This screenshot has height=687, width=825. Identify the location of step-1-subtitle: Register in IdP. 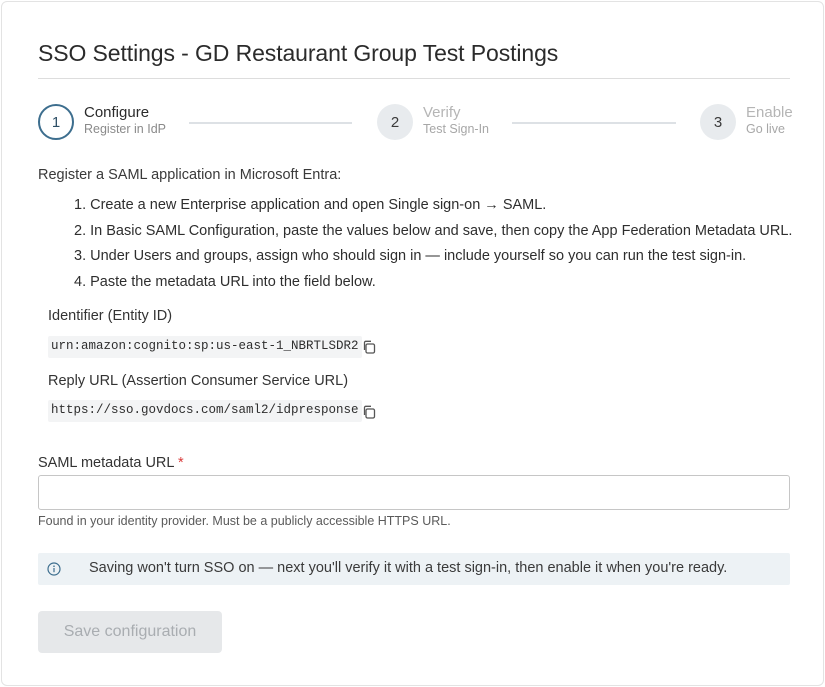
(125, 129).